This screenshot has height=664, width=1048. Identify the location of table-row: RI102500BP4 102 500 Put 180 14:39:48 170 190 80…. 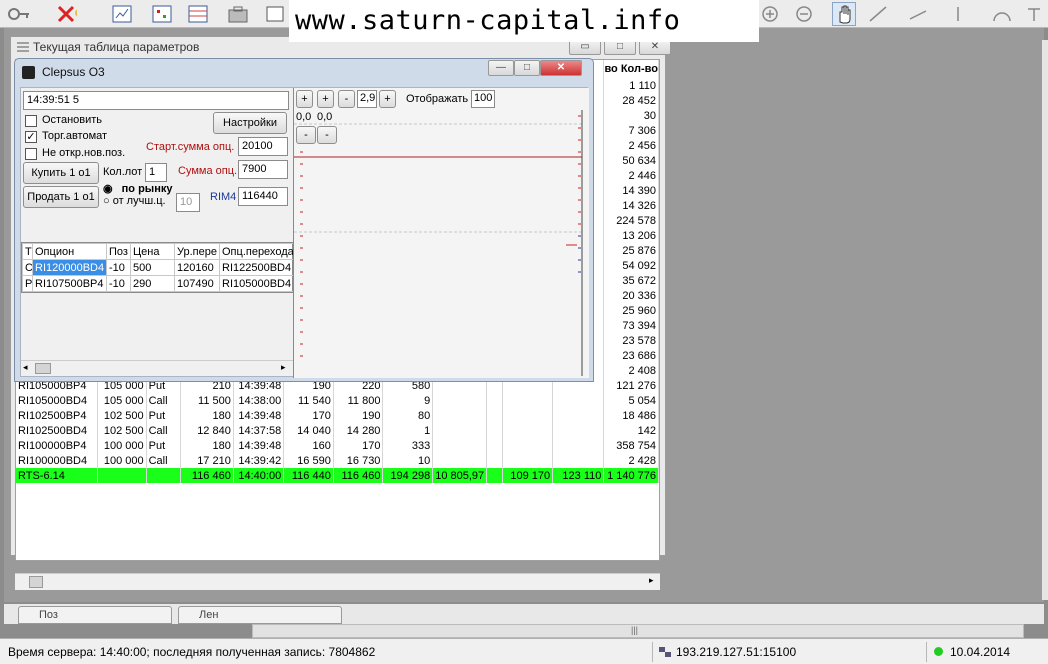
(337, 415).